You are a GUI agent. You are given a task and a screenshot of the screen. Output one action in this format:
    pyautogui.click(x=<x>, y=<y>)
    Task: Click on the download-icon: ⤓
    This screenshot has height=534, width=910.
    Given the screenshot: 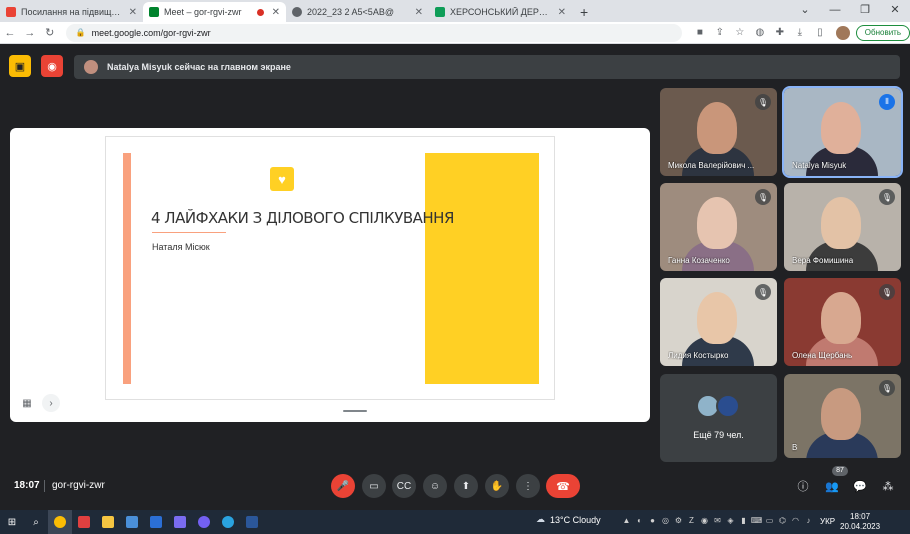 What is the action you would take?
    pyautogui.click(x=800, y=32)
    